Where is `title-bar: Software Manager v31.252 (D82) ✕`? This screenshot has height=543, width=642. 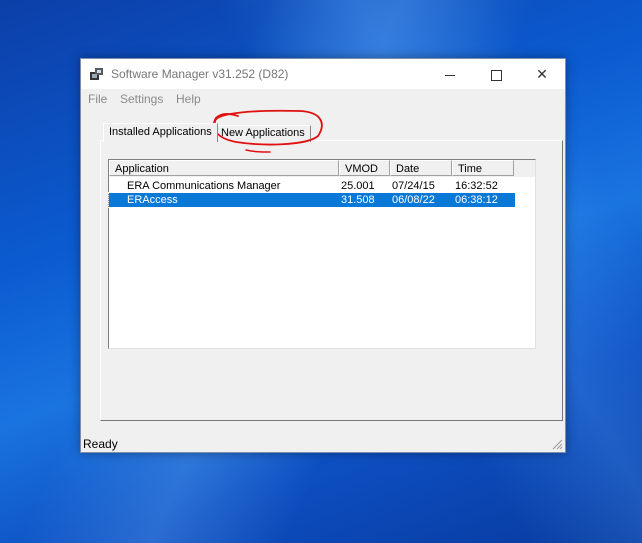 title-bar: Software Manager v31.252 (D82) ✕ is located at coordinates (323, 74).